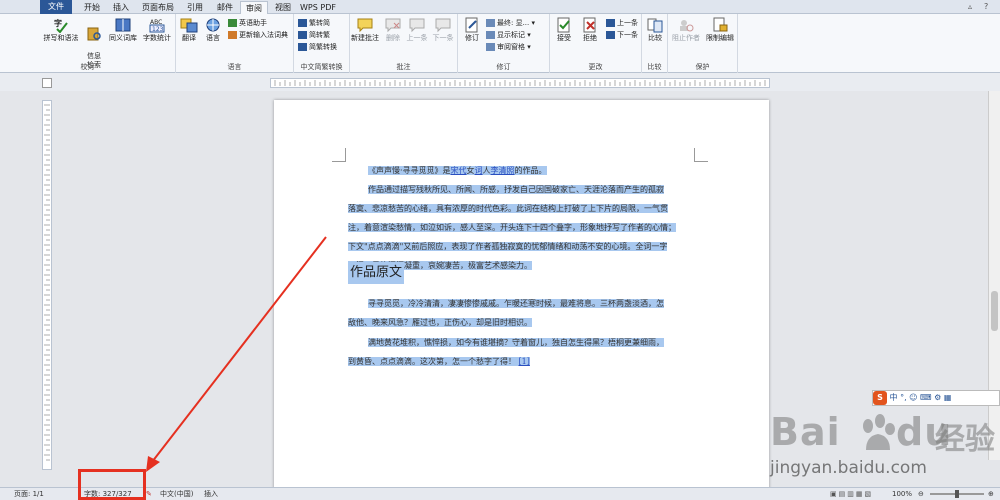 This screenshot has width=1000, height=500. Describe the element at coordinates (239, 349) in the screenshot. I see `annotation-arrow-line` at that location.